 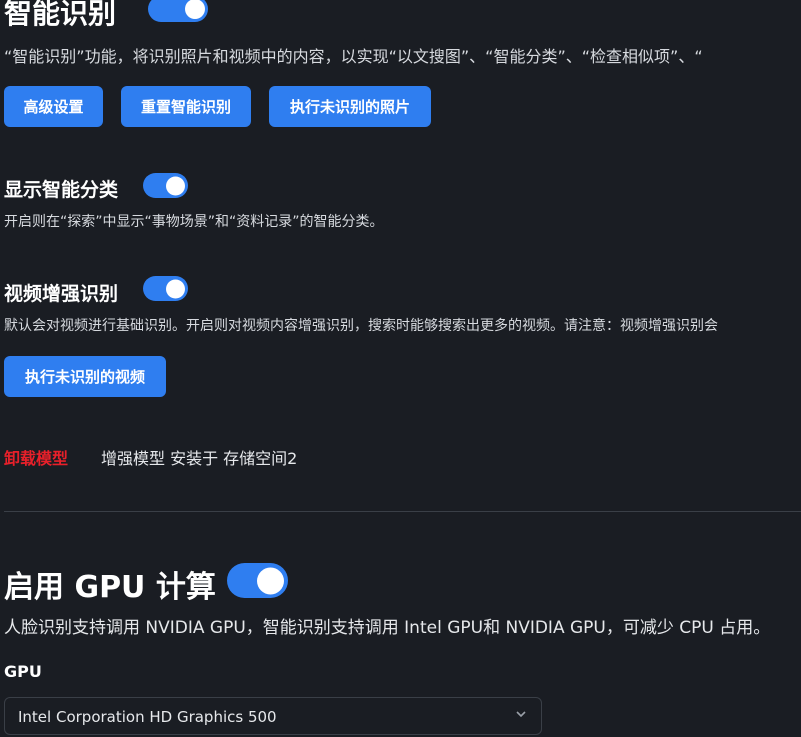 What do you see at coordinates (60, 15) in the screenshot?
I see `smart-recognition-title: 智能识别` at bounding box center [60, 15].